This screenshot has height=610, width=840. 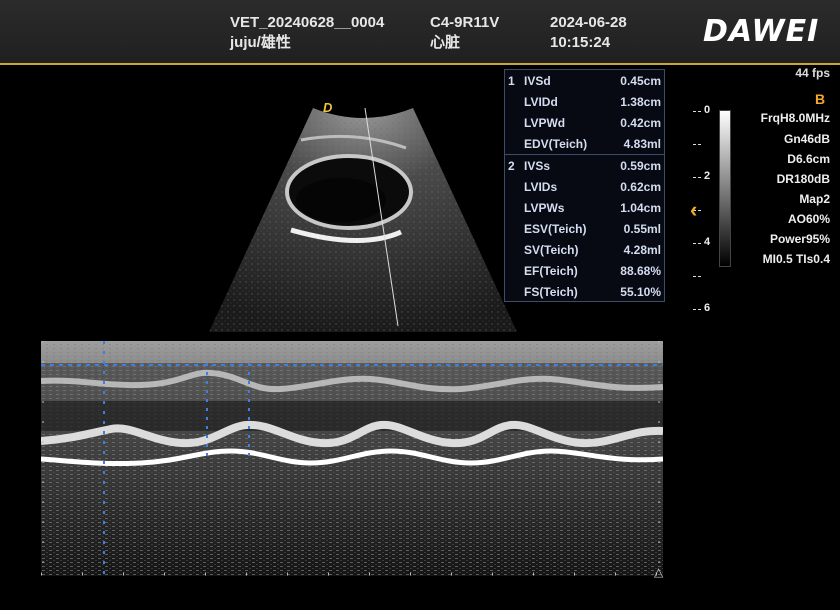 I want to click on group-number: 1, so click(x=511, y=81).